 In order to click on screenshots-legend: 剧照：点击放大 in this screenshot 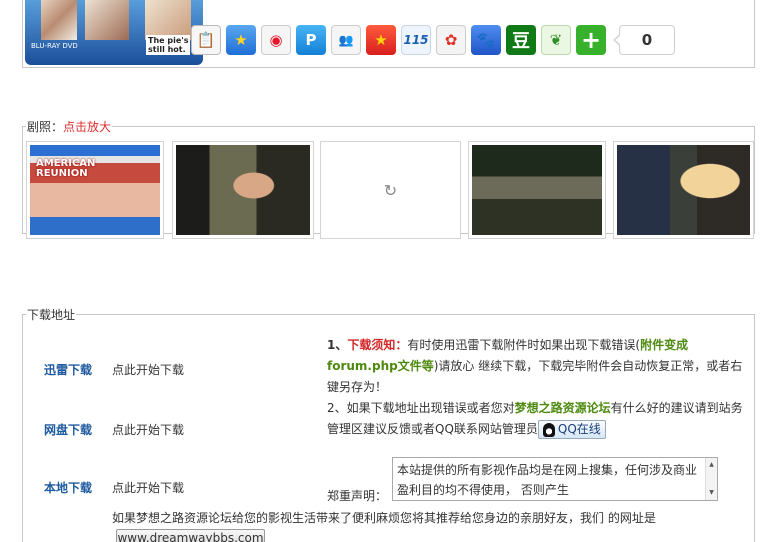, I will do `click(69, 127)`.